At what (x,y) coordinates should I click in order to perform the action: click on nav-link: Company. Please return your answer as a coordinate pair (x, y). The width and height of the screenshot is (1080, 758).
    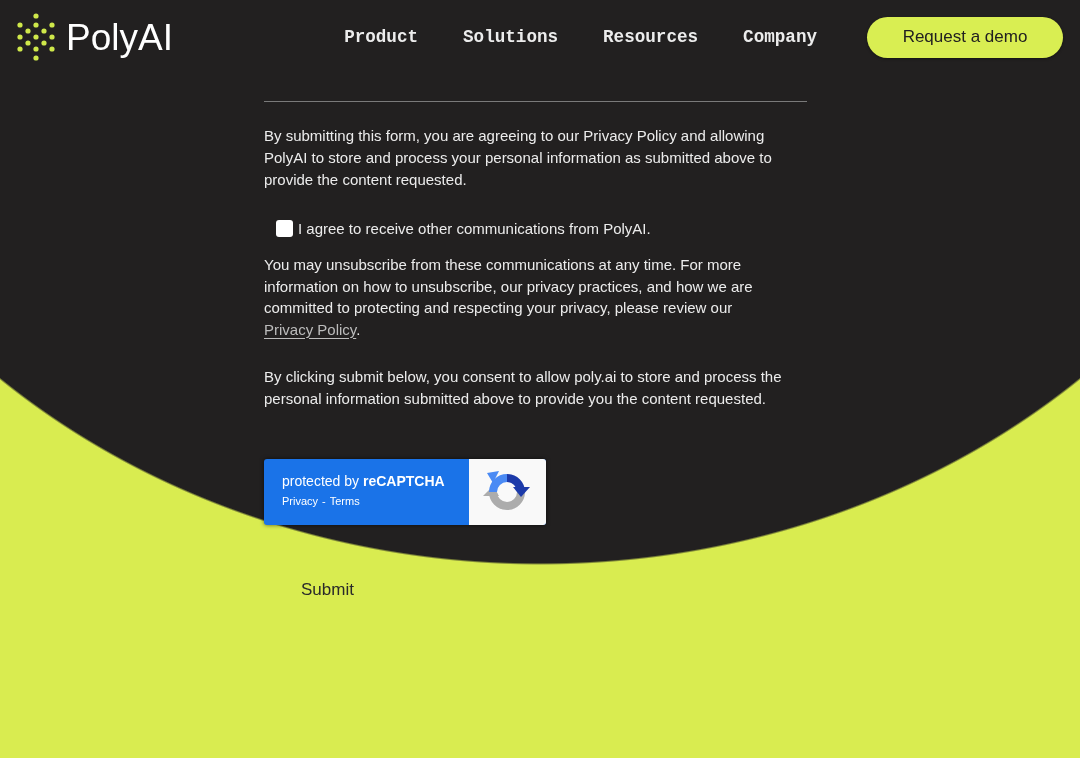
    Looking at the image, I should click on (780, 37).